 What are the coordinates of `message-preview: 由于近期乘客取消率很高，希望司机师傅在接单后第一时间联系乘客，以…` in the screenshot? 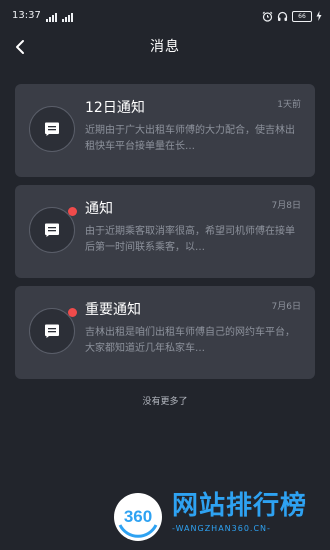 It's located at (190, 239).